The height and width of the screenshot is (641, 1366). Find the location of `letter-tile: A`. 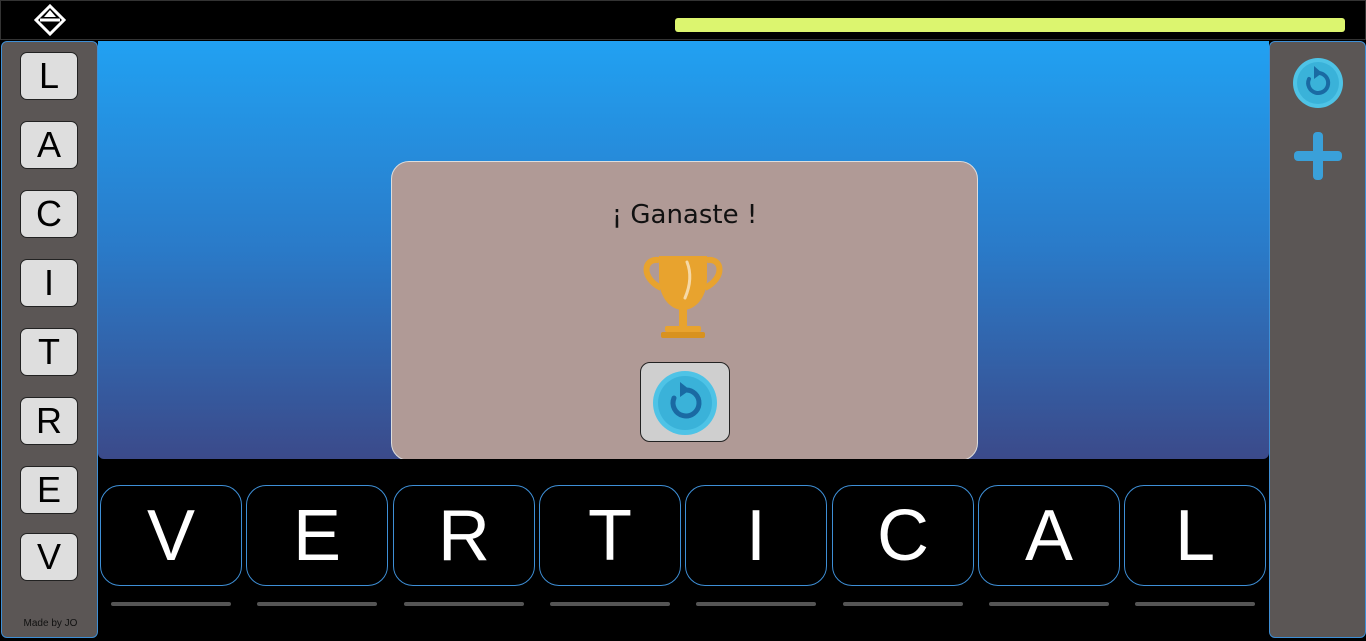

letter-tile: A is located at coordinates (49, 145).